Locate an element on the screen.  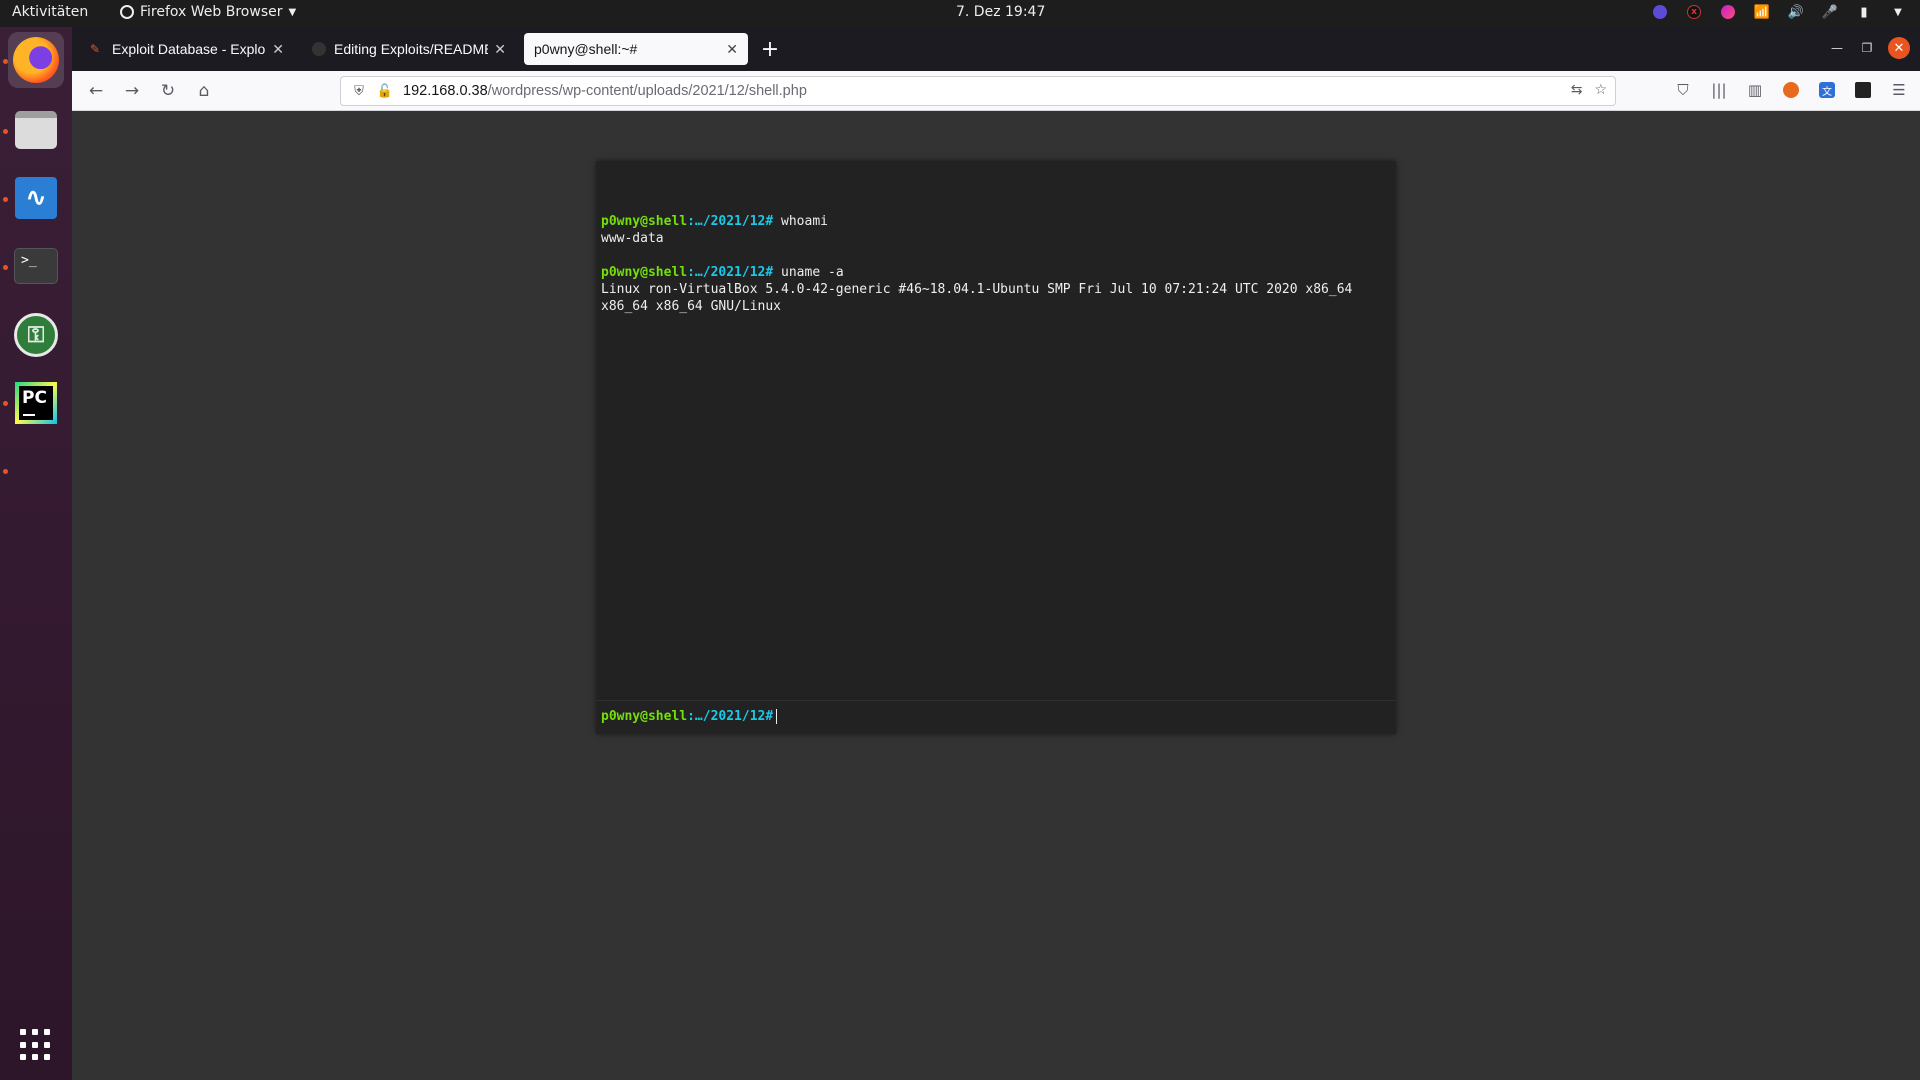
caret-down-icon: ▼ is located at coordinates (292, 12).